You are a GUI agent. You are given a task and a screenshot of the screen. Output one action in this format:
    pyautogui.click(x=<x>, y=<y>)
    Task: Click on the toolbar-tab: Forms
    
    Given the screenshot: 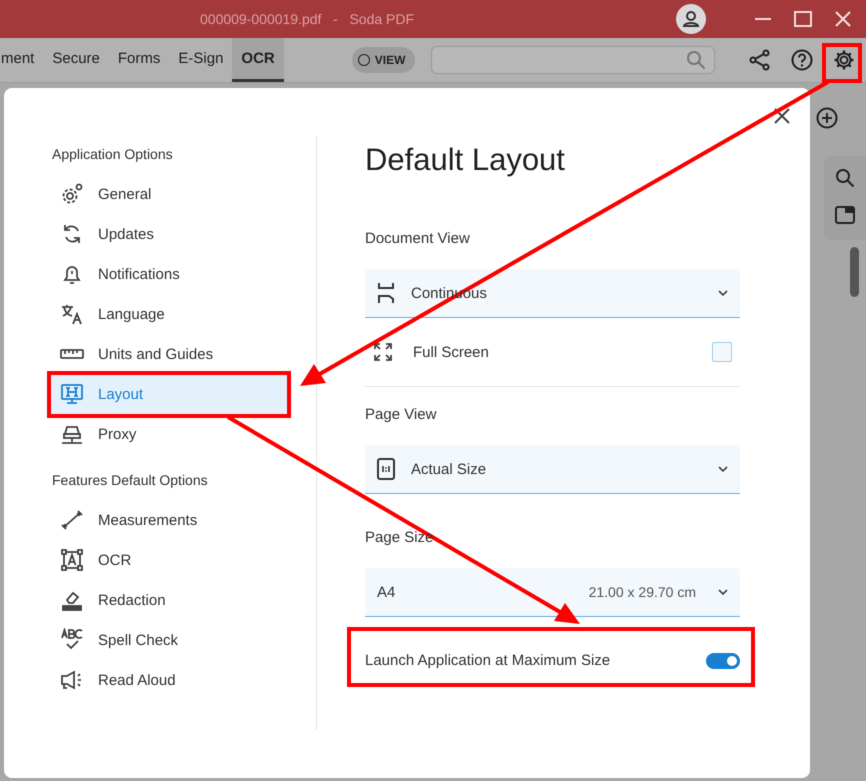 What is the action you would take?
    pyautogui.click(x=139, y=60)
    